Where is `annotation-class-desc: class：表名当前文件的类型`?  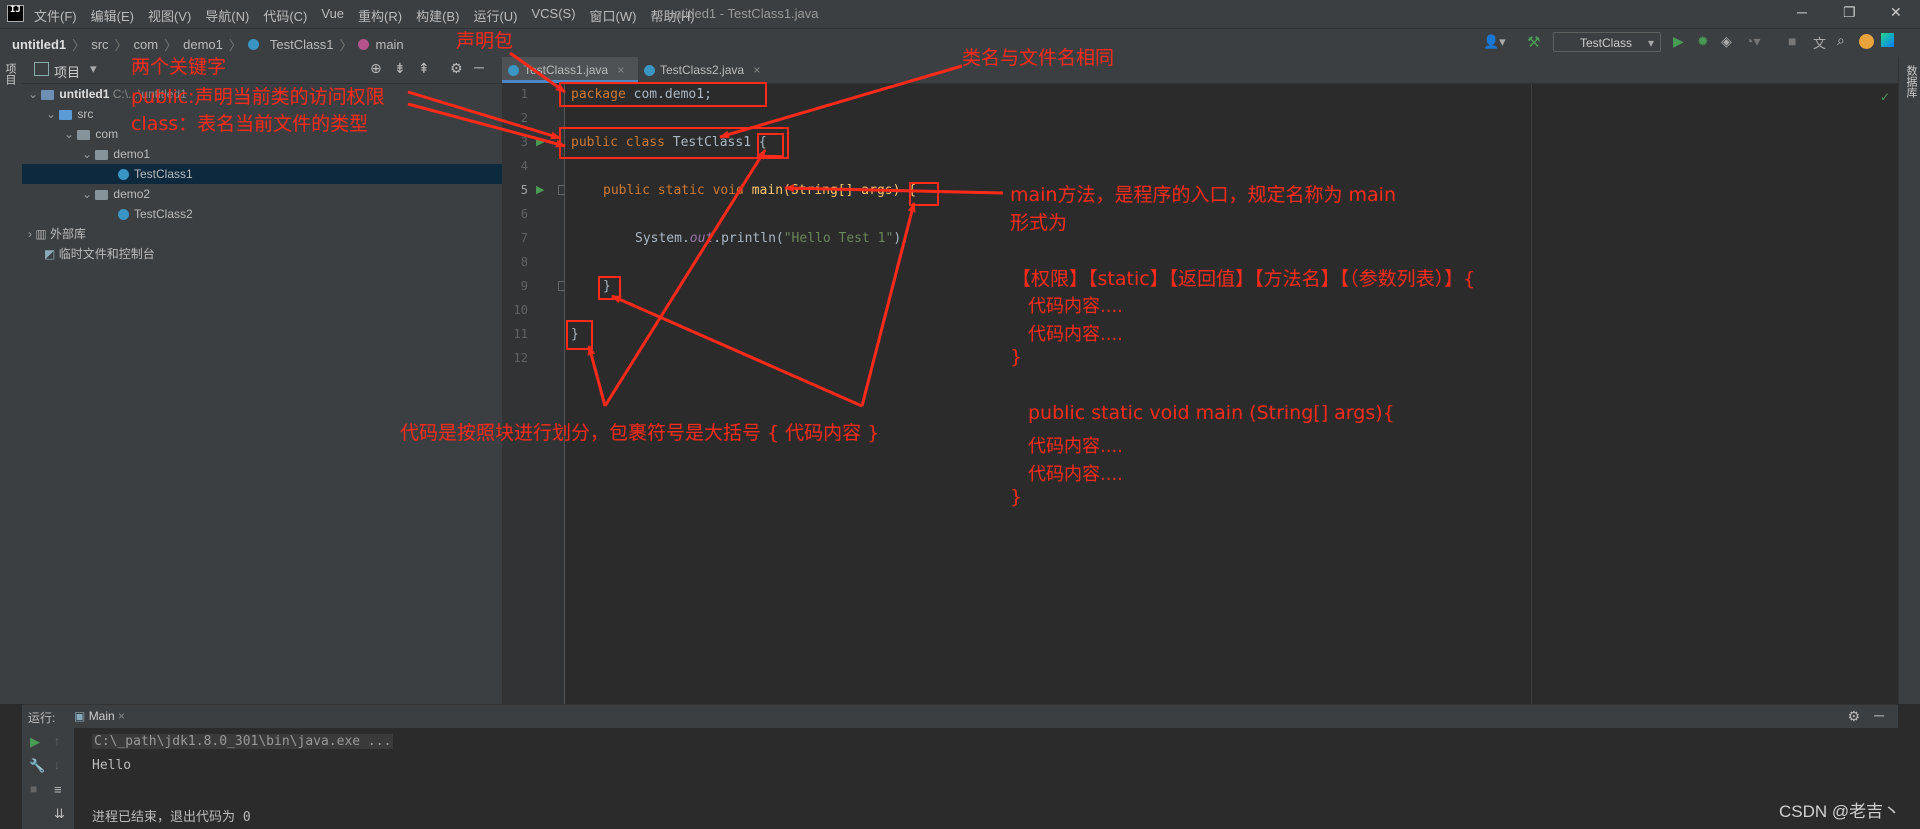 annotation-class-desc: class：表名当前文件的类型 is located at coordinates (250, 124).